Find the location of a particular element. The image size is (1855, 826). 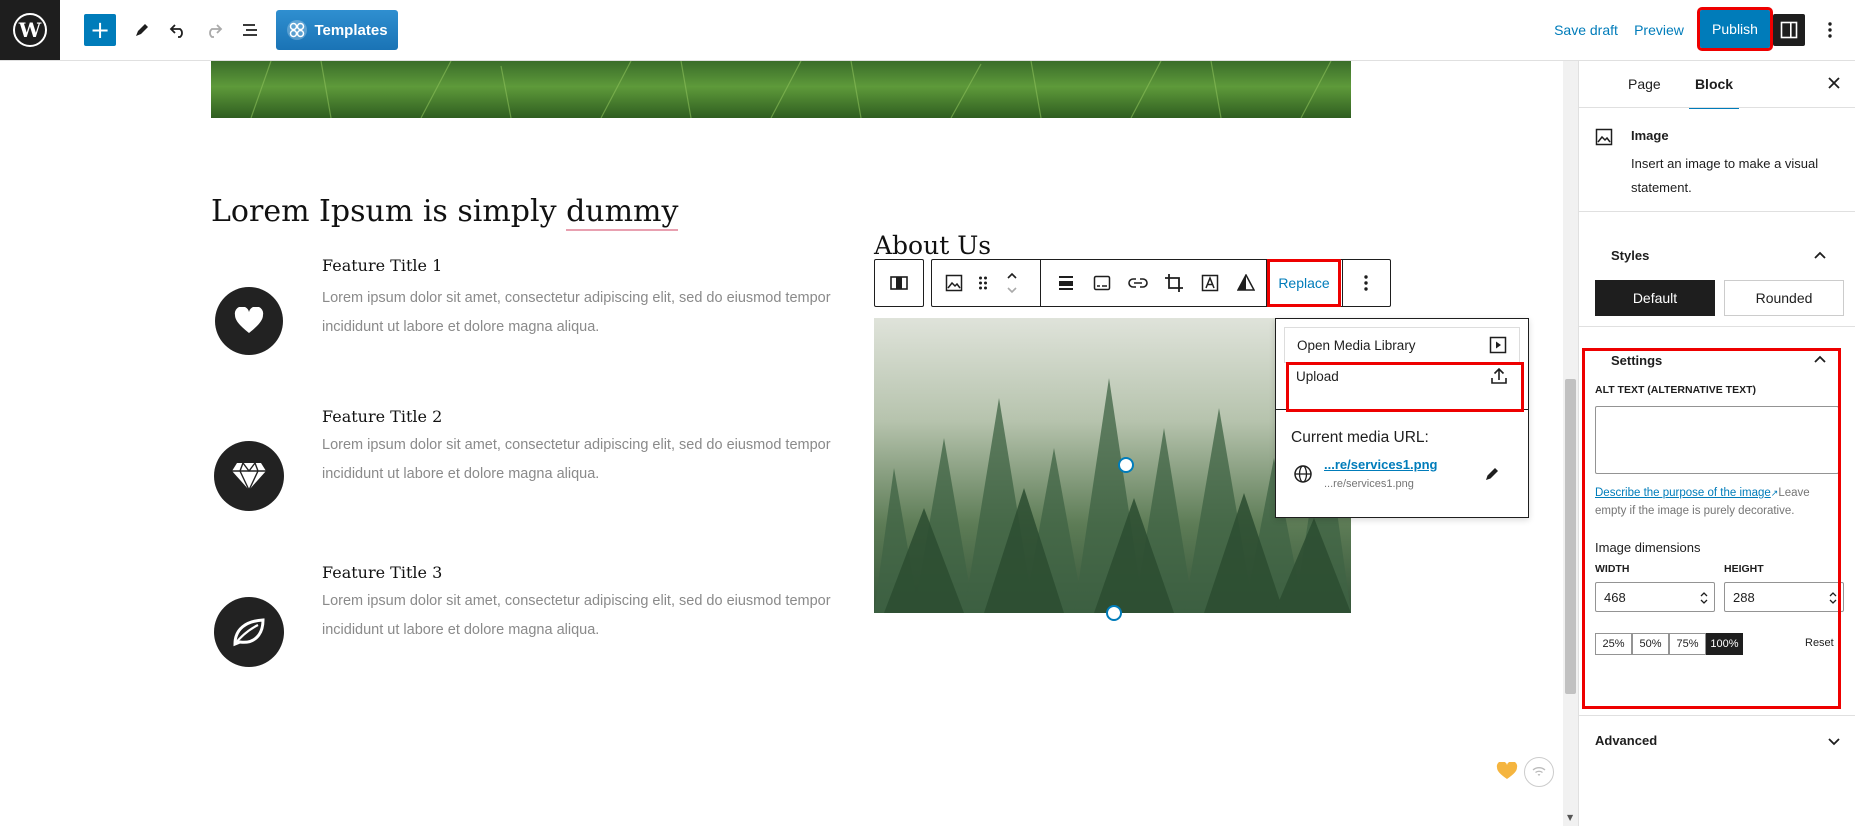

replace-button: Replace is located at coordinates (1304, 283).